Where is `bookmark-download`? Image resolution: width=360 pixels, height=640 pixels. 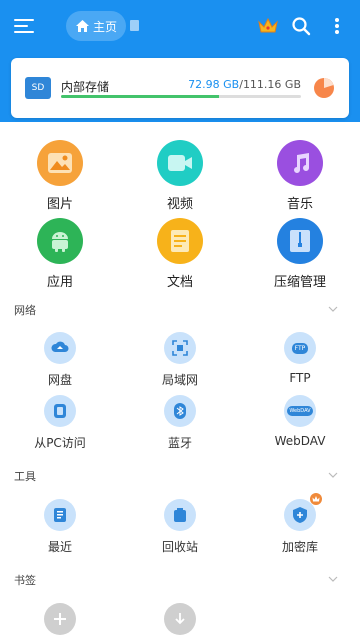 bookmark-download is located at coordinates (180, 619).